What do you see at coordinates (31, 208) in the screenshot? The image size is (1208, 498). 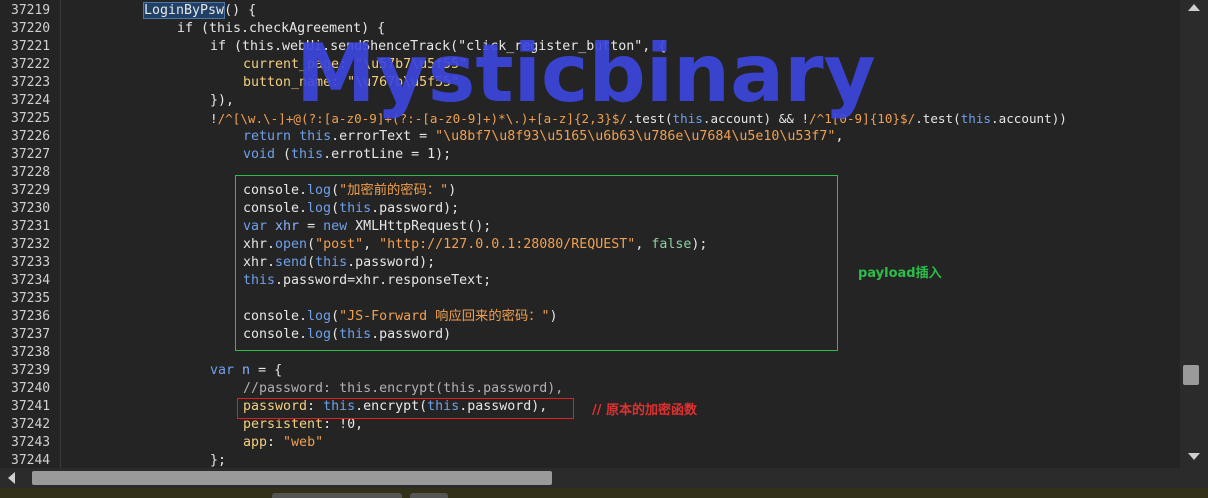 I see `line-number: 37230` at bounding box center [31, 208].